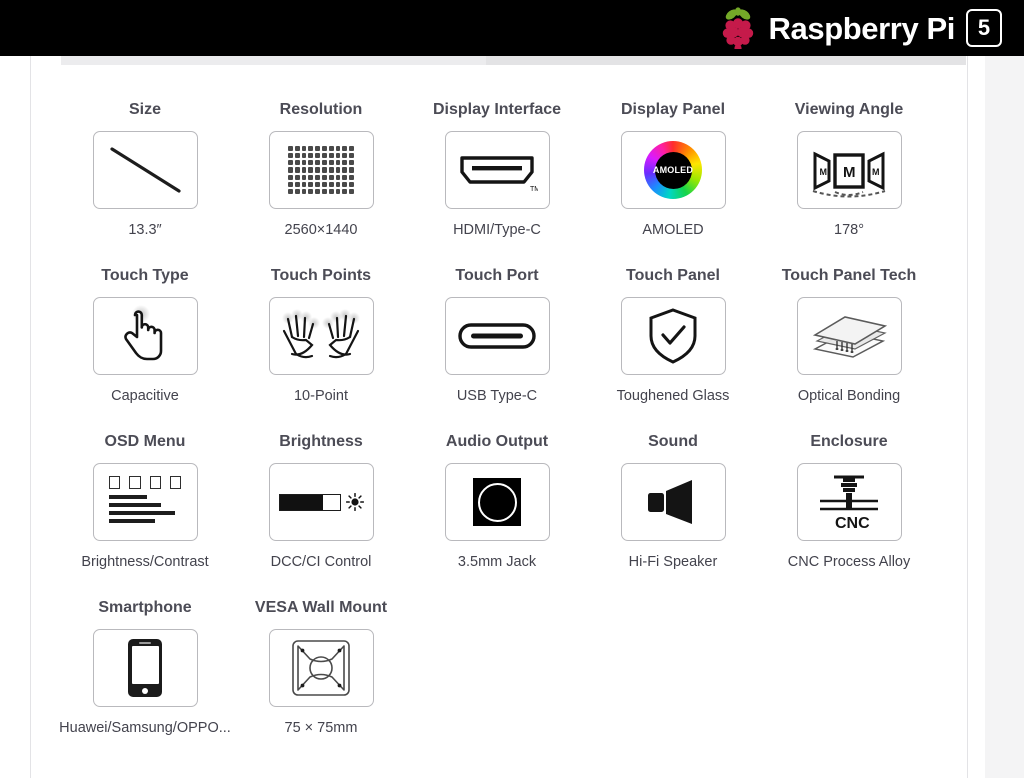  I want to click on audio-jack-icon, so click(497, 502).